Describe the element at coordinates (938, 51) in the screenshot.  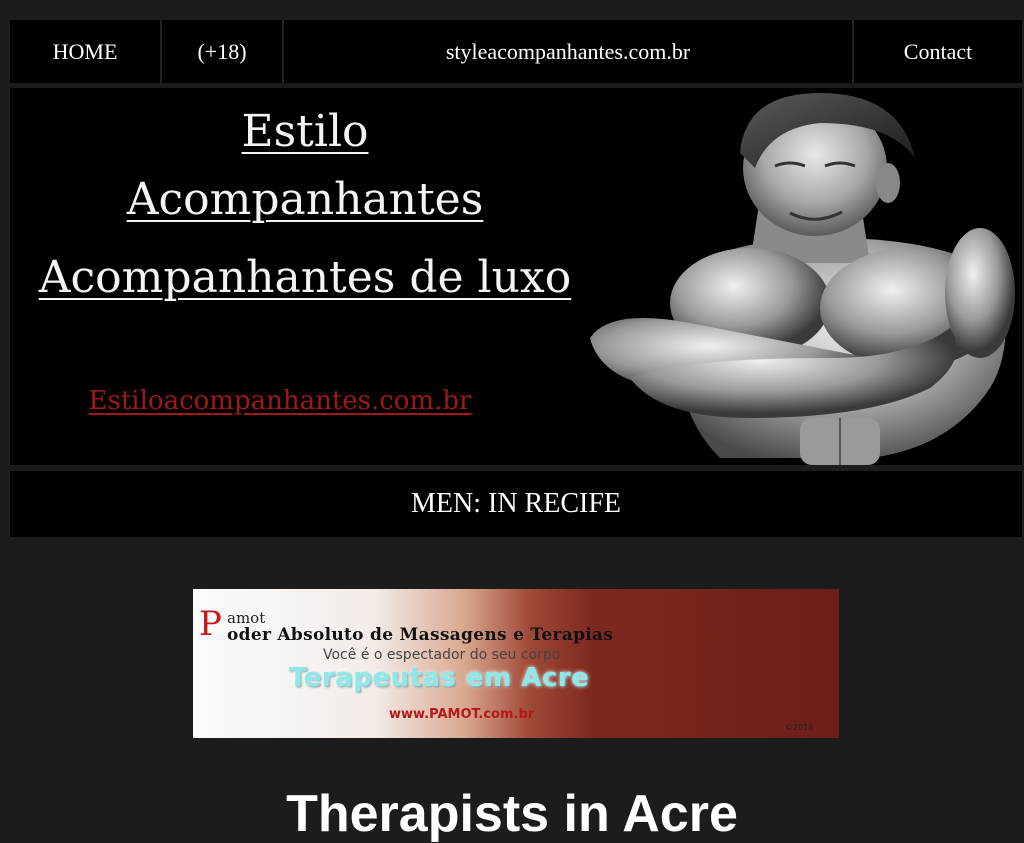
I see `nav-contact-link: Contact` at that location.